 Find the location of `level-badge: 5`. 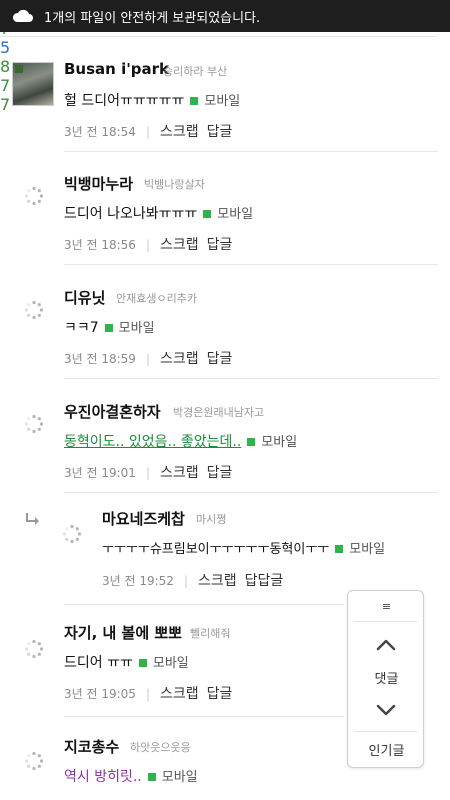

level-badge: 5 is located at coordinates (5, 47).